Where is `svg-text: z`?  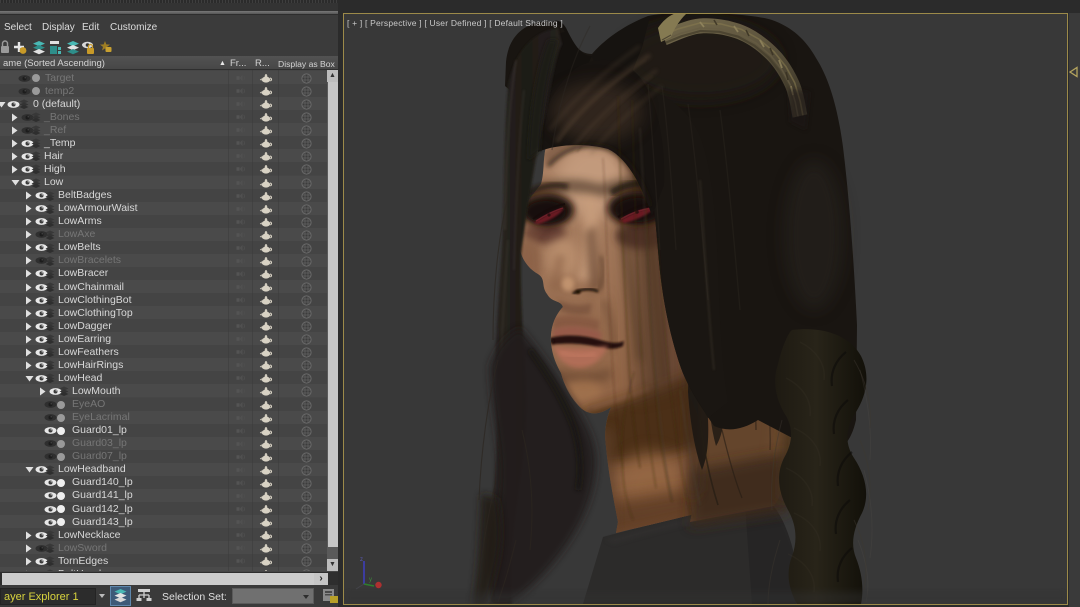
svg-text: z is located at coordinates (361, 560).